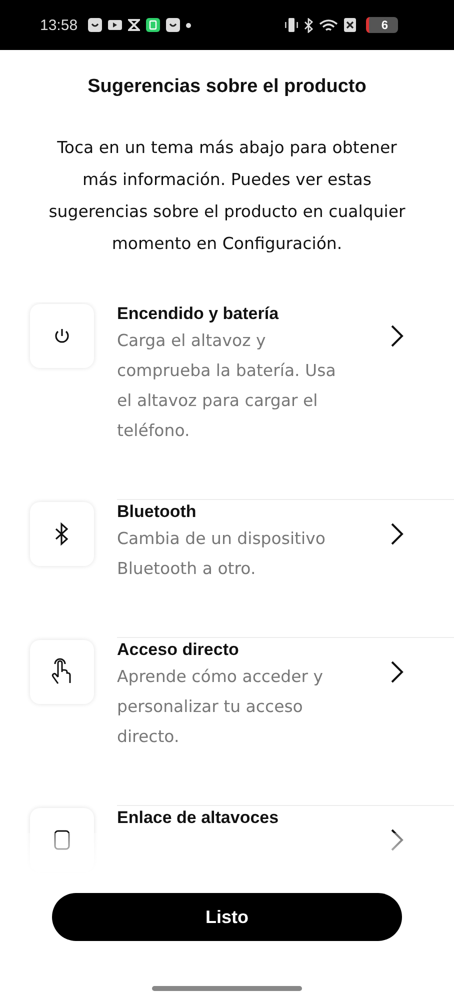 Image resolution: width=454 pixels, height=1000 pixels. Describe the element at coordinates (115, 25) in the screenshot. I see `play-app-icon` at that location.